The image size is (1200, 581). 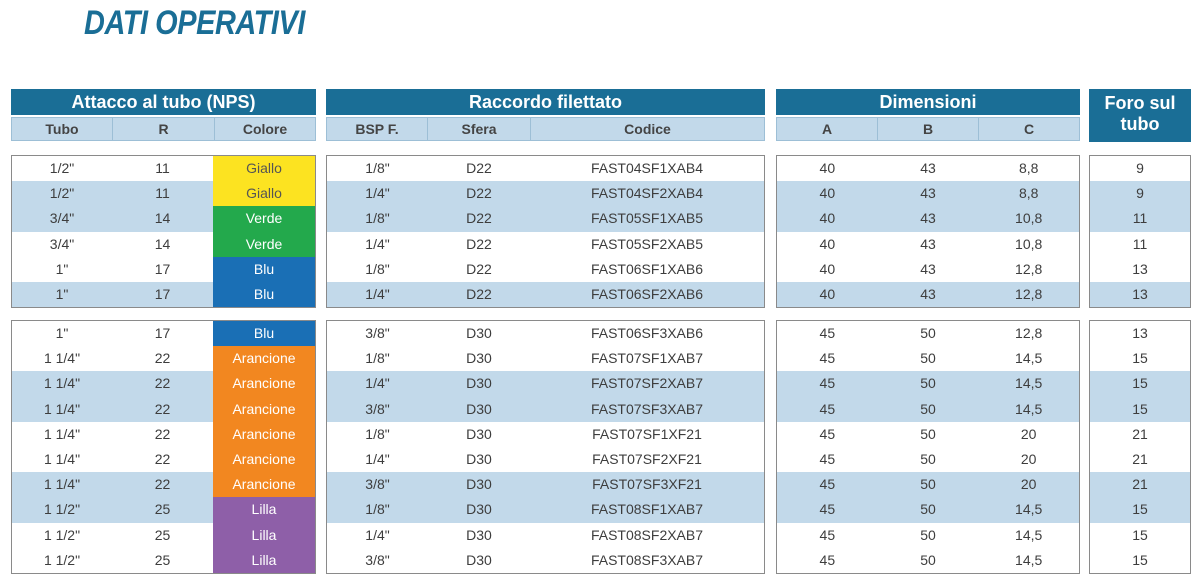 I want to click on table-row: 45 50 20, so click(x=928, y=459).